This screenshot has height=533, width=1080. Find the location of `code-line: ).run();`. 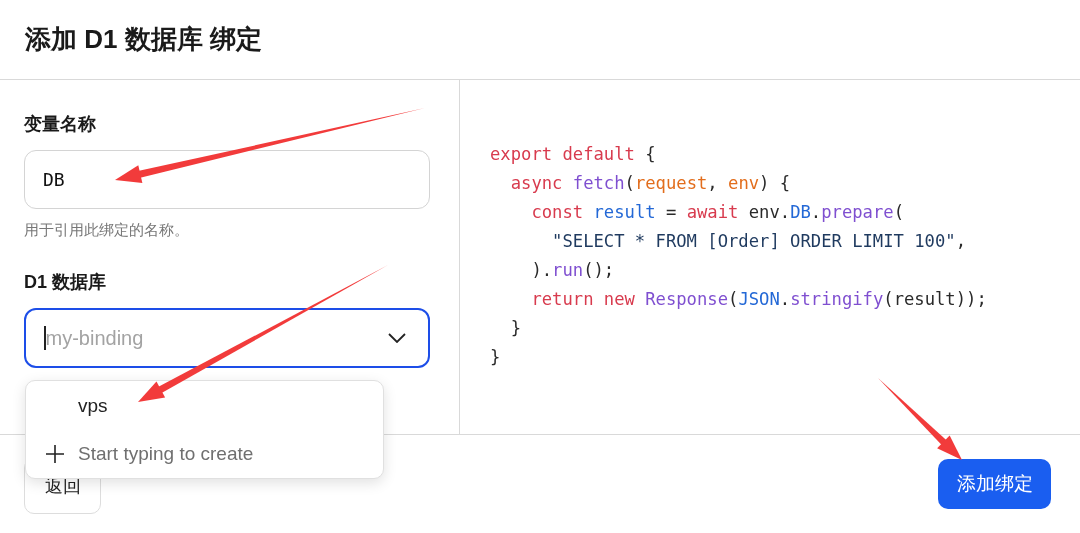

code-line: ).run(); is located at coordinates (573, 270).